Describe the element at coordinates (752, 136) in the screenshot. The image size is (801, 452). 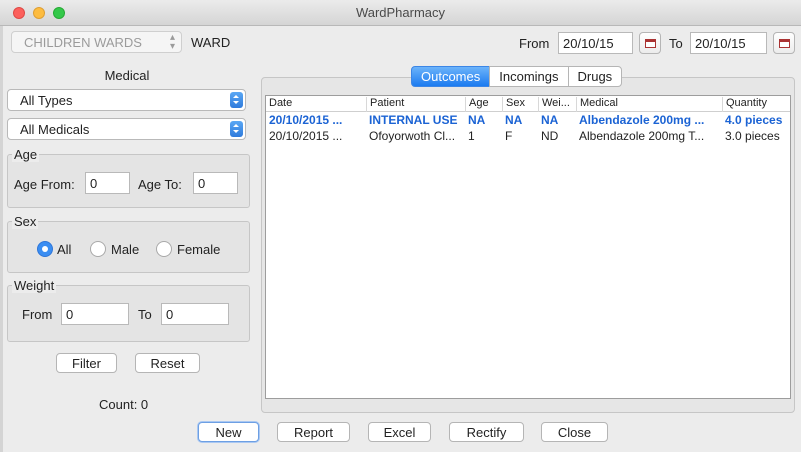
I see `cell-quantity: 3.0 pieces` at that location.